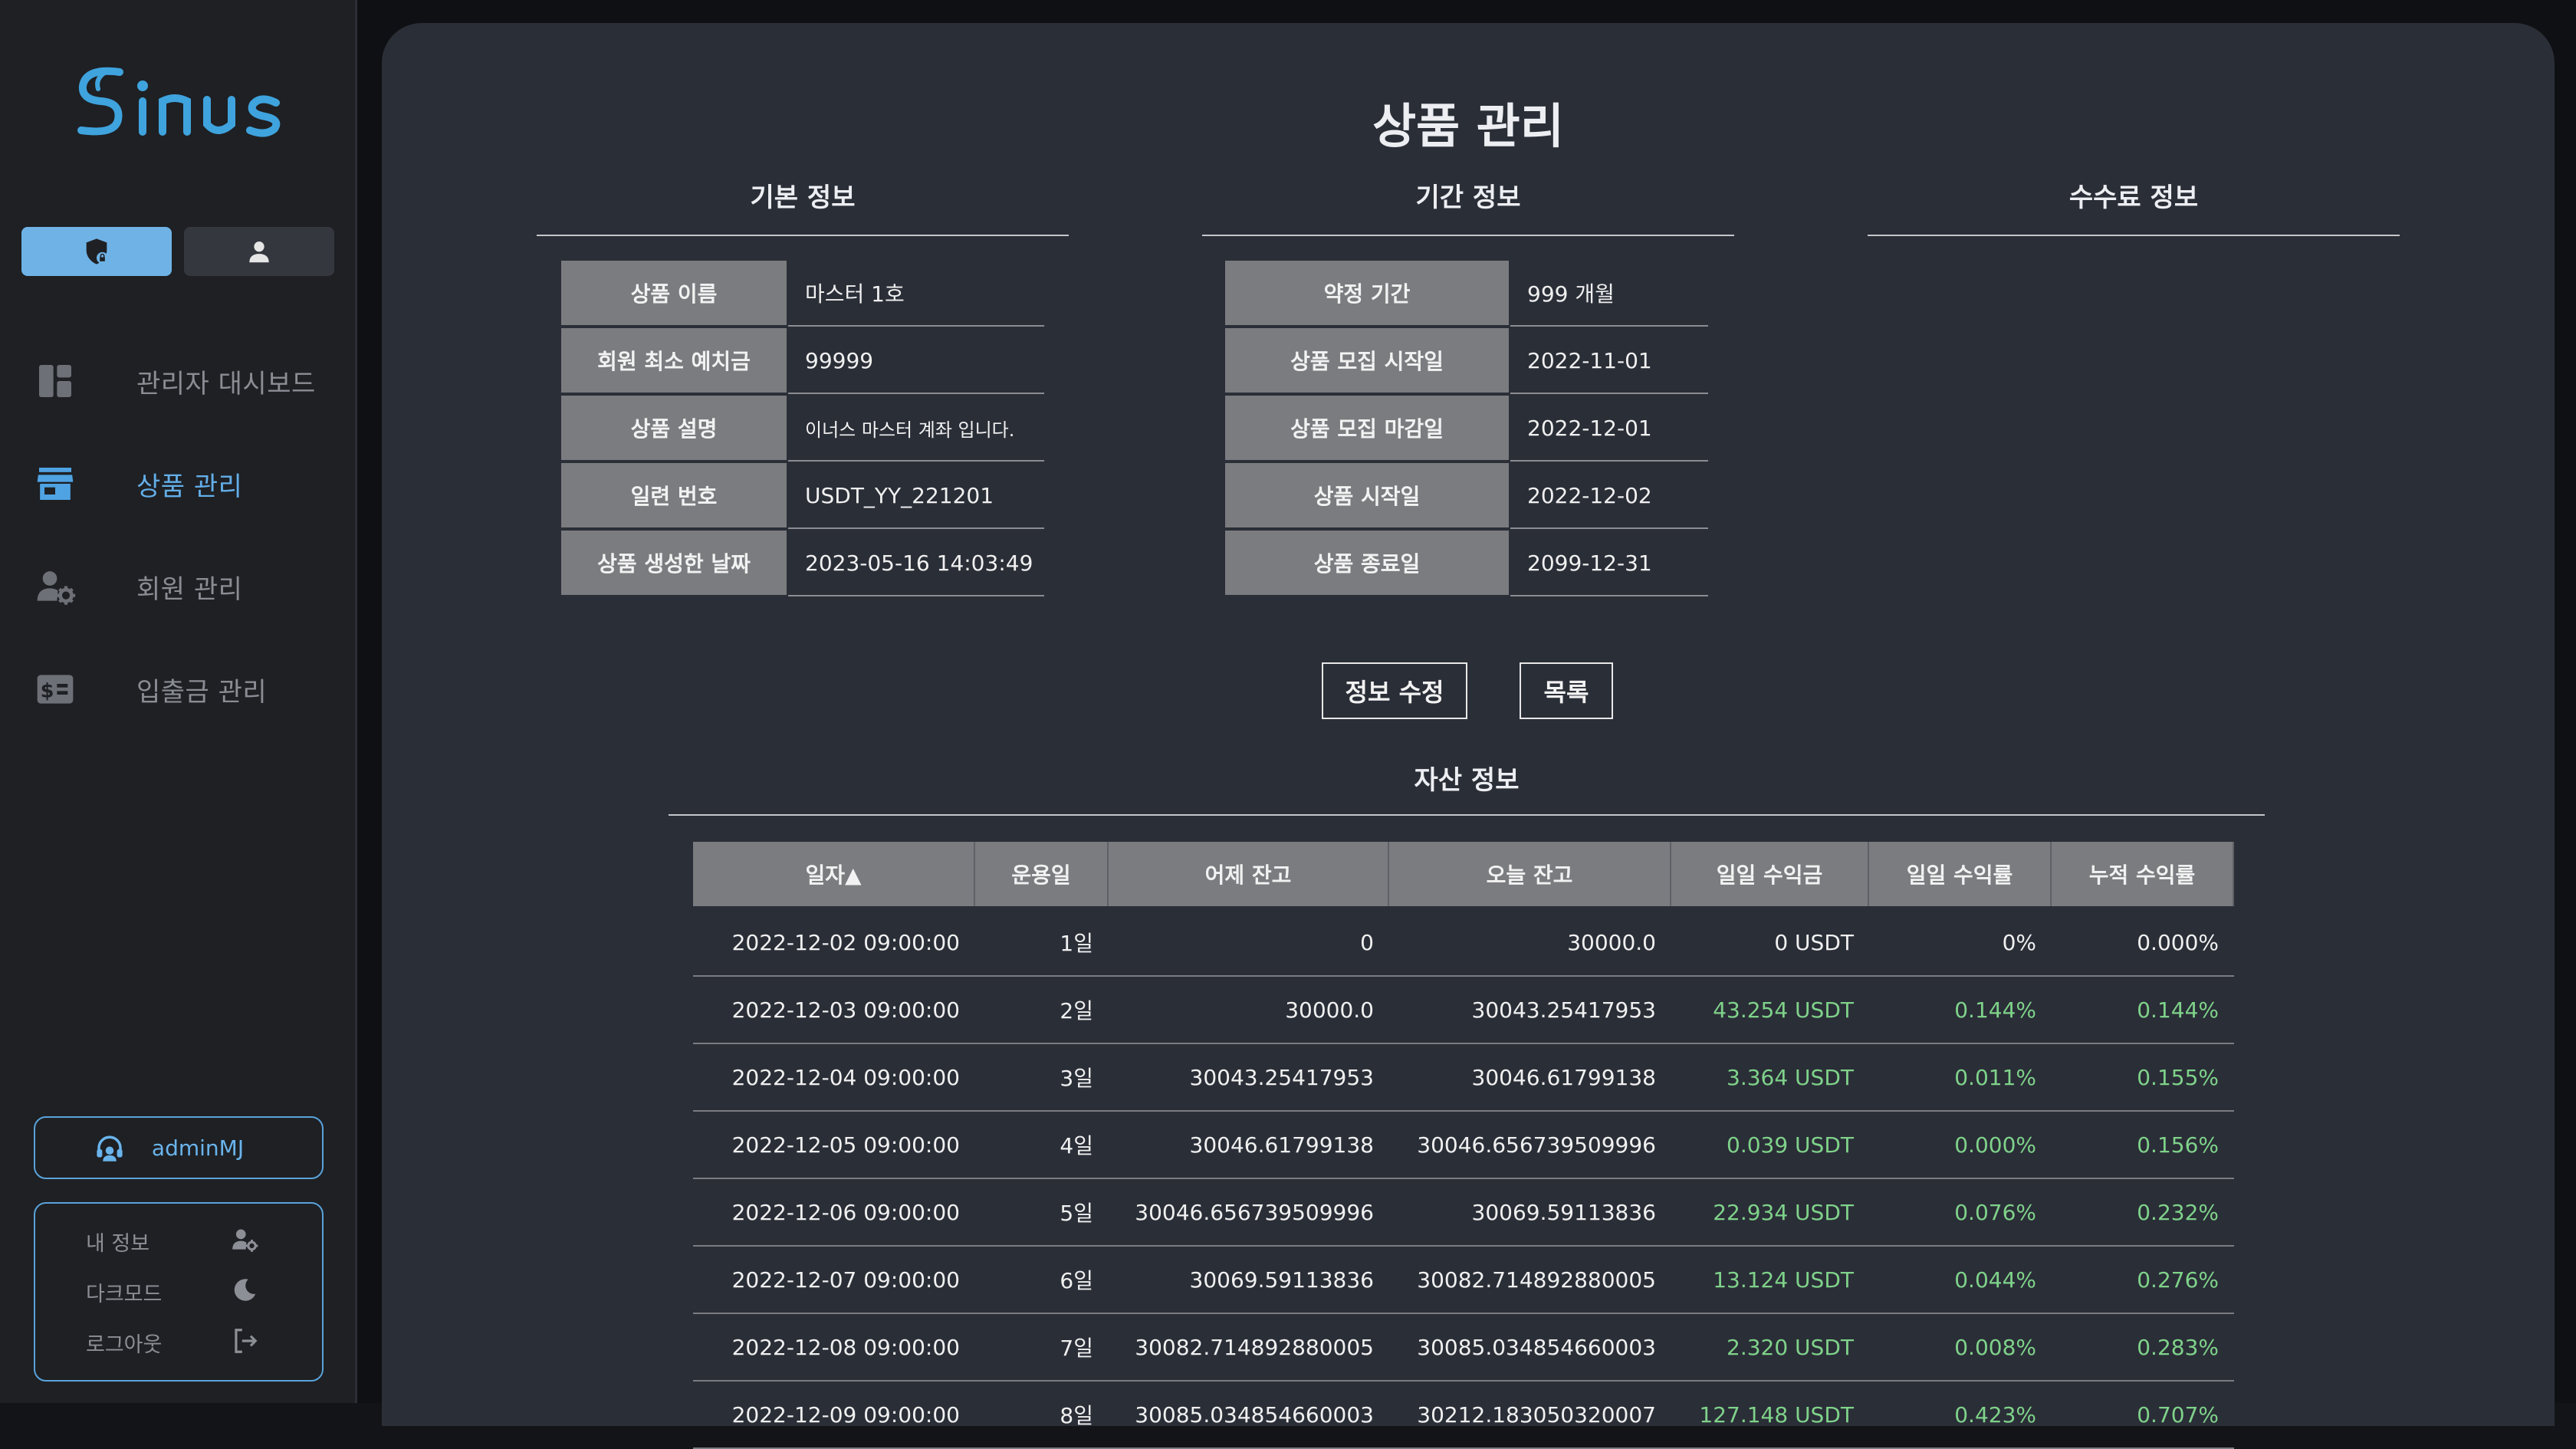  What do you see at coordinates (1995, 1280) in the screenshot?
I see `table-cell: 0.044%` at bounding box center [1995, 1280].